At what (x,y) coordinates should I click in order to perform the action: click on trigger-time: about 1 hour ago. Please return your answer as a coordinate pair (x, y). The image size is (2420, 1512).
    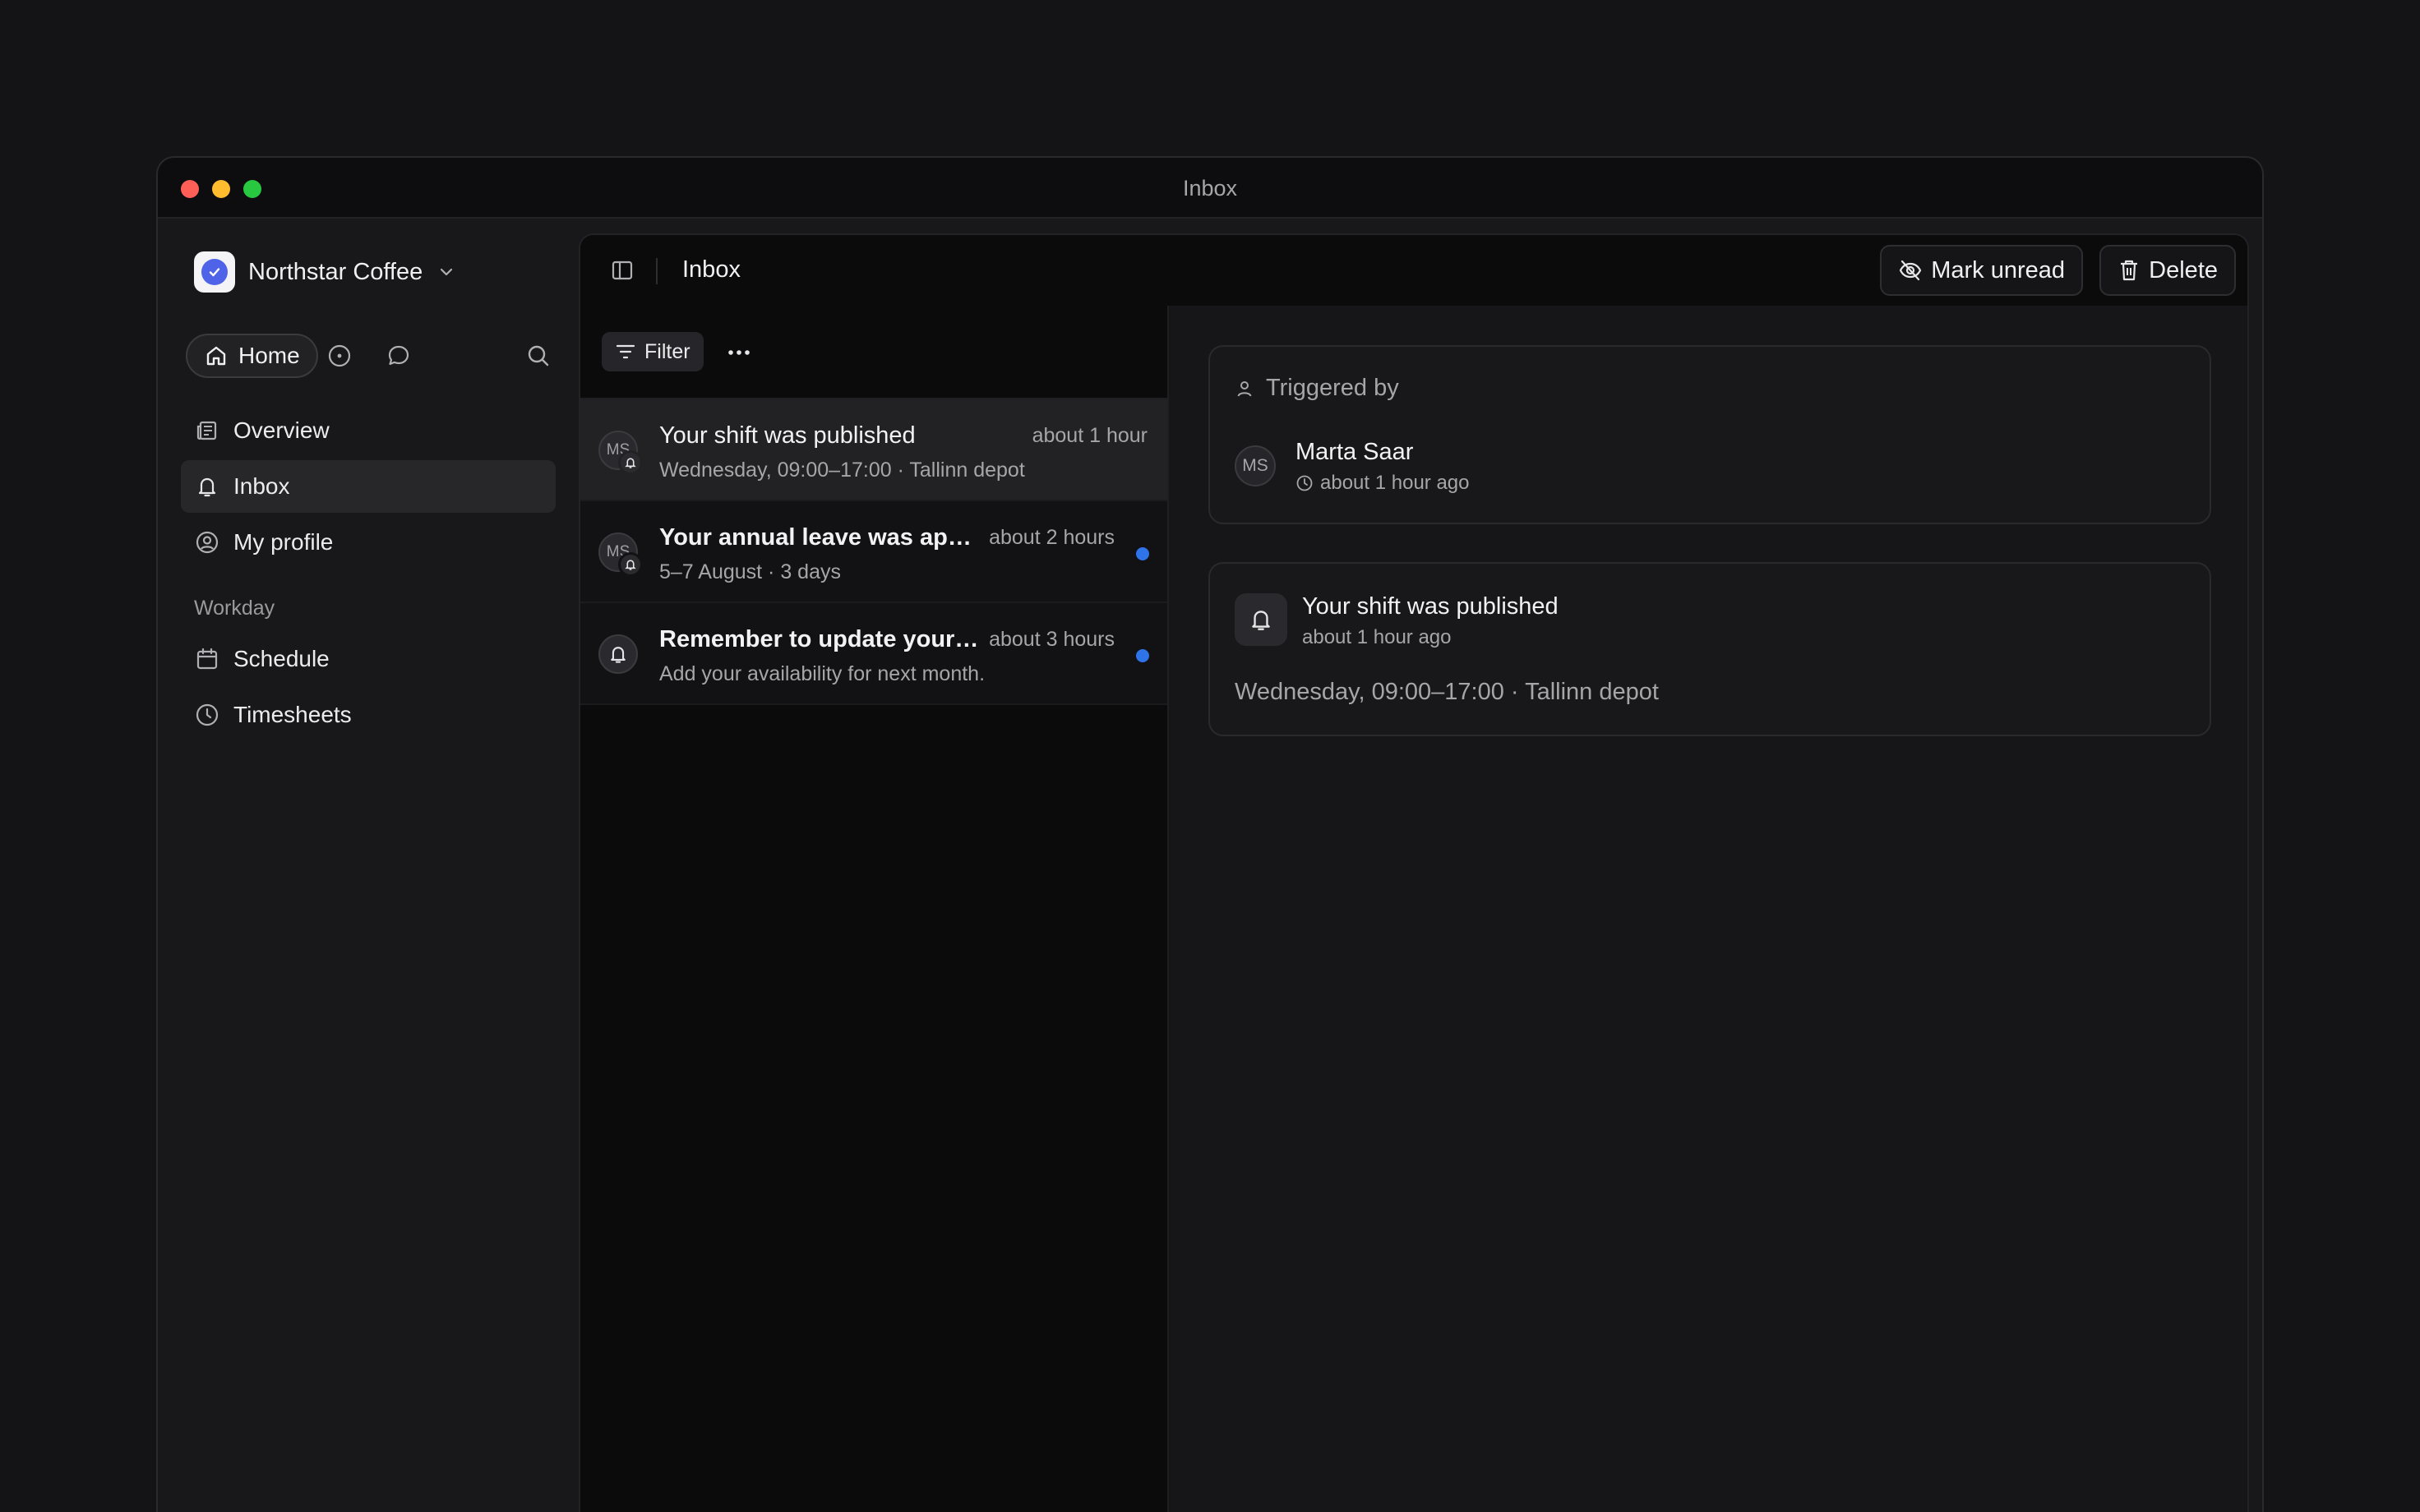
    Looking at the image, I should click on (1382, 484).